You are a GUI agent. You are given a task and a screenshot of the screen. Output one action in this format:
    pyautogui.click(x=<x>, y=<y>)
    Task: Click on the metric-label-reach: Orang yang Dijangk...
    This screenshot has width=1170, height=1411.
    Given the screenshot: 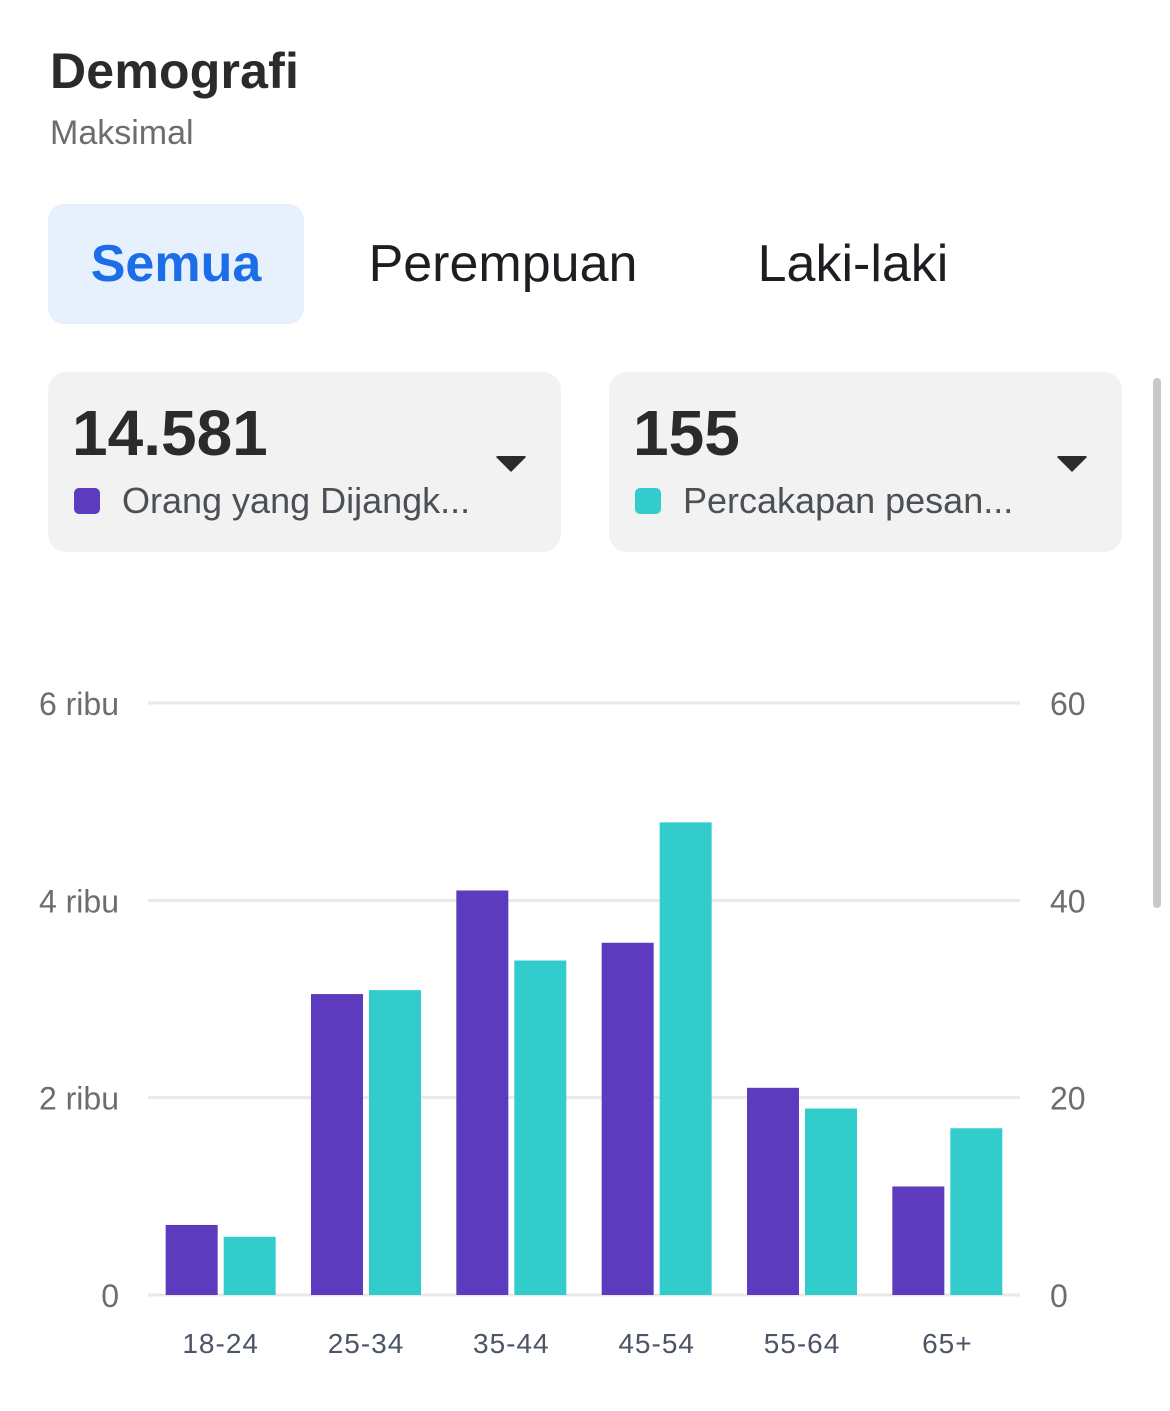 What is the action you would take?
    pyautogui.click(x=296, y=500)
    